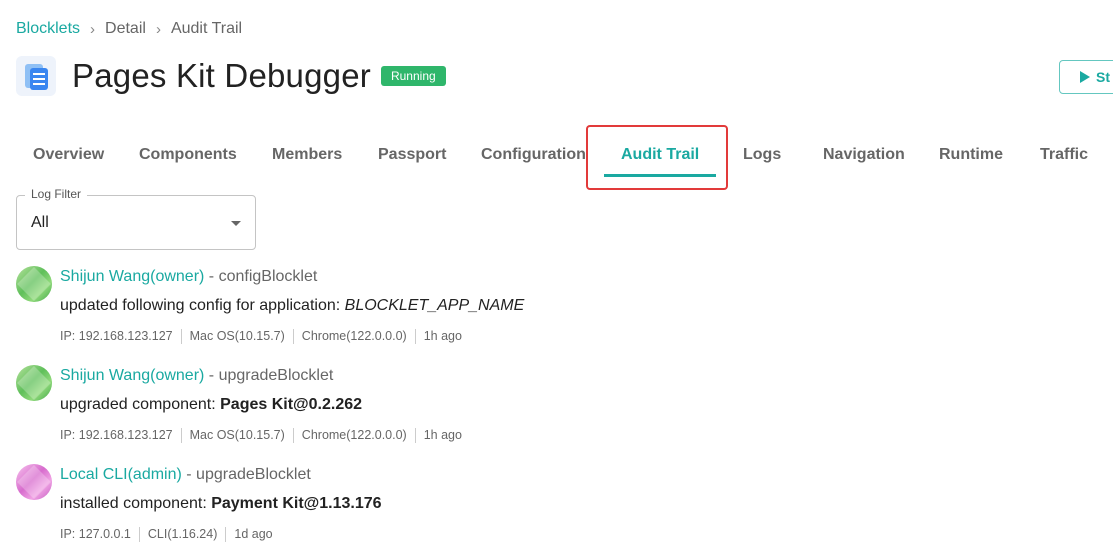 The height and width of the screenshot is (556, 1113). What do you see at coordinates (221, 75) in the screenshot?
I see `page-title: Pages Kit Debugger` at bounding box center [221, 75].